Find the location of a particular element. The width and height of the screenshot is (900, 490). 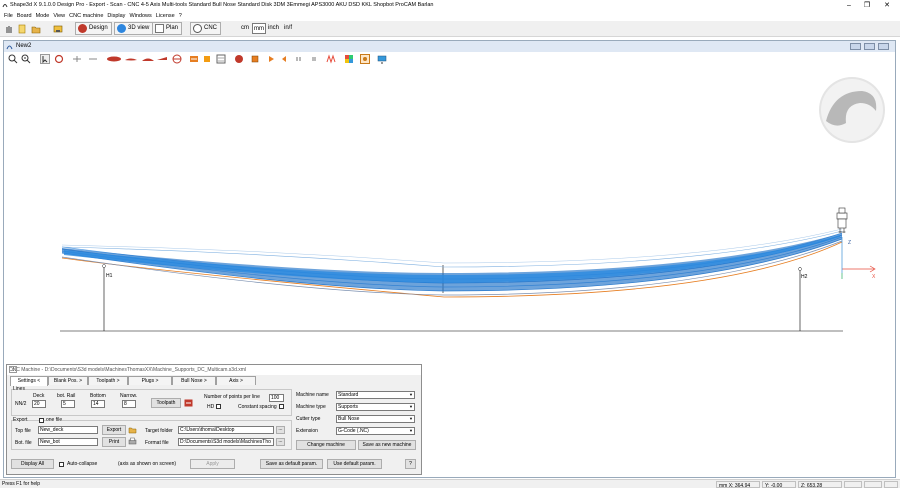

save-file-icon is located at coordinates (58, 29).